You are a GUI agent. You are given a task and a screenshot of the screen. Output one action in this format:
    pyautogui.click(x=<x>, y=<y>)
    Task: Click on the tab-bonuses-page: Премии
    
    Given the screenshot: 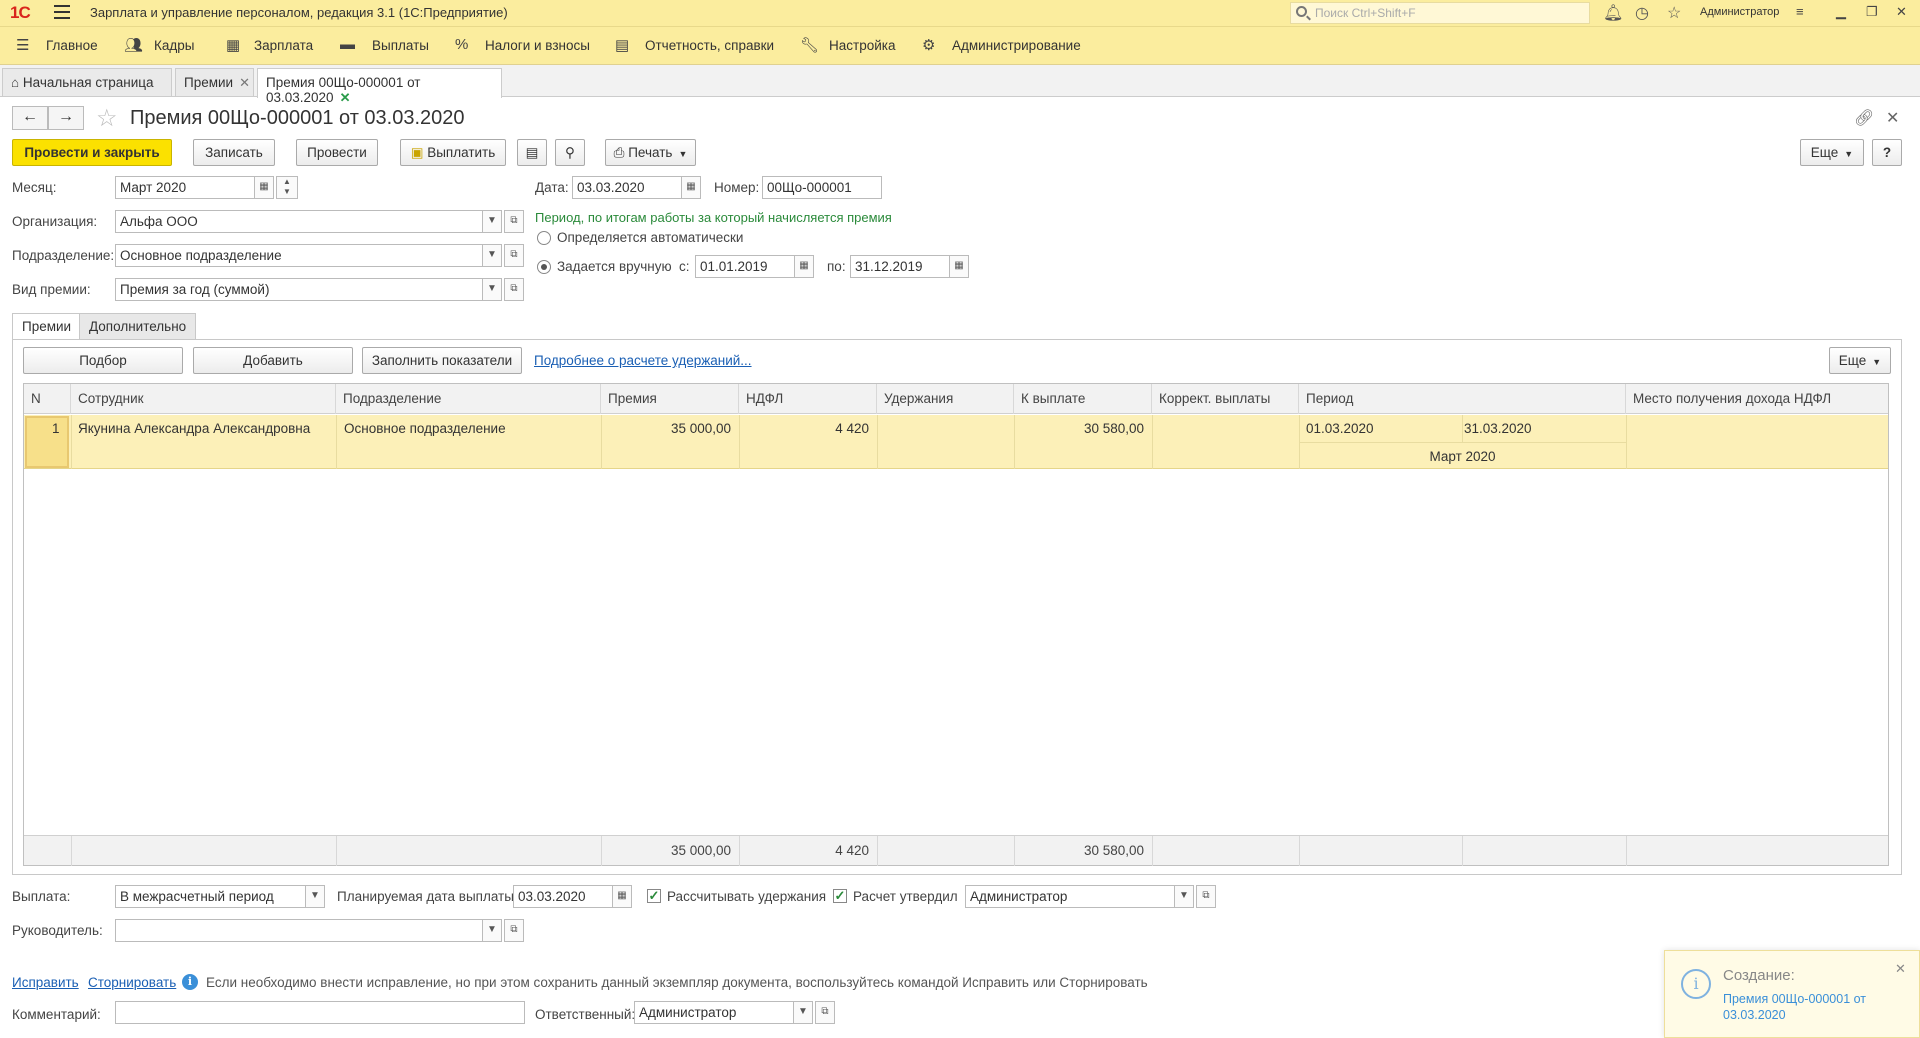 What is the action you would take?
    pyautogui.click(x=47, y=326)
    